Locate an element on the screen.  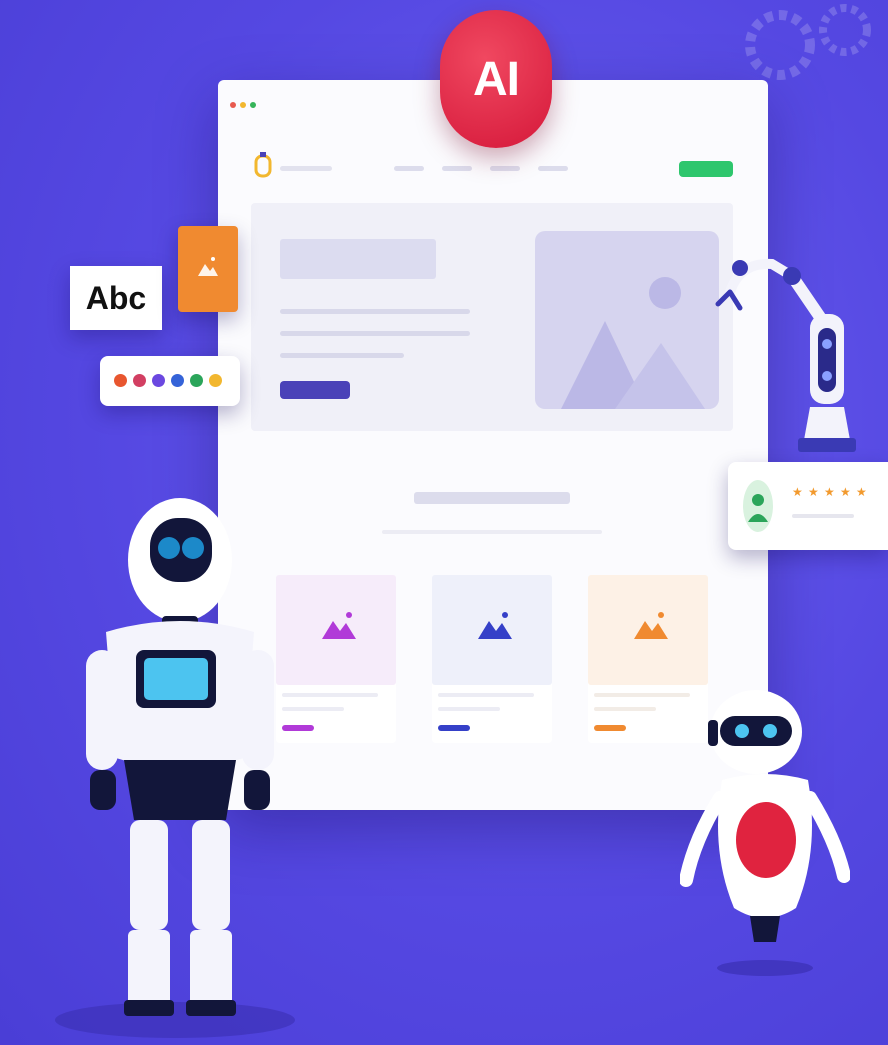
site-name-placeholder is located at coordinates (306, 168).